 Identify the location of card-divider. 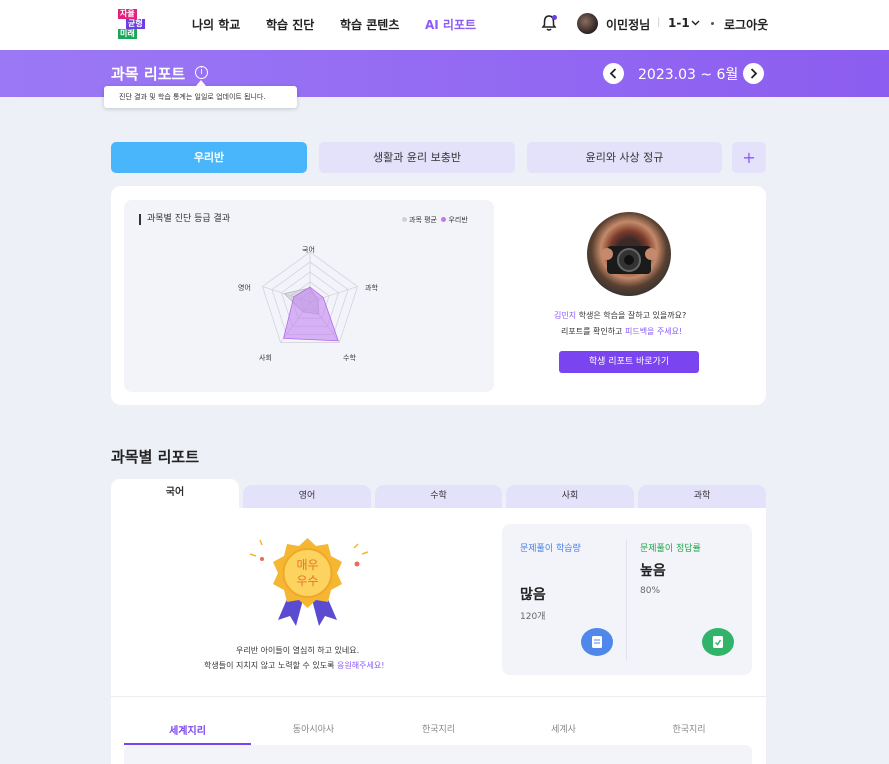
(438, 696).